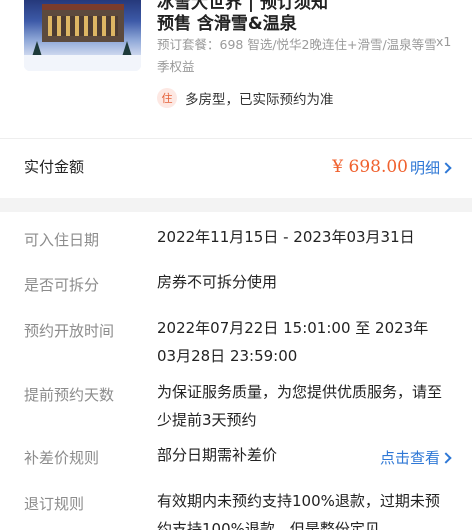  What do you see at coordinates (227, 24) in the screenshot?
I see `product-title: 预售 含滑雪&温泉` at bounding box center [227, 24].